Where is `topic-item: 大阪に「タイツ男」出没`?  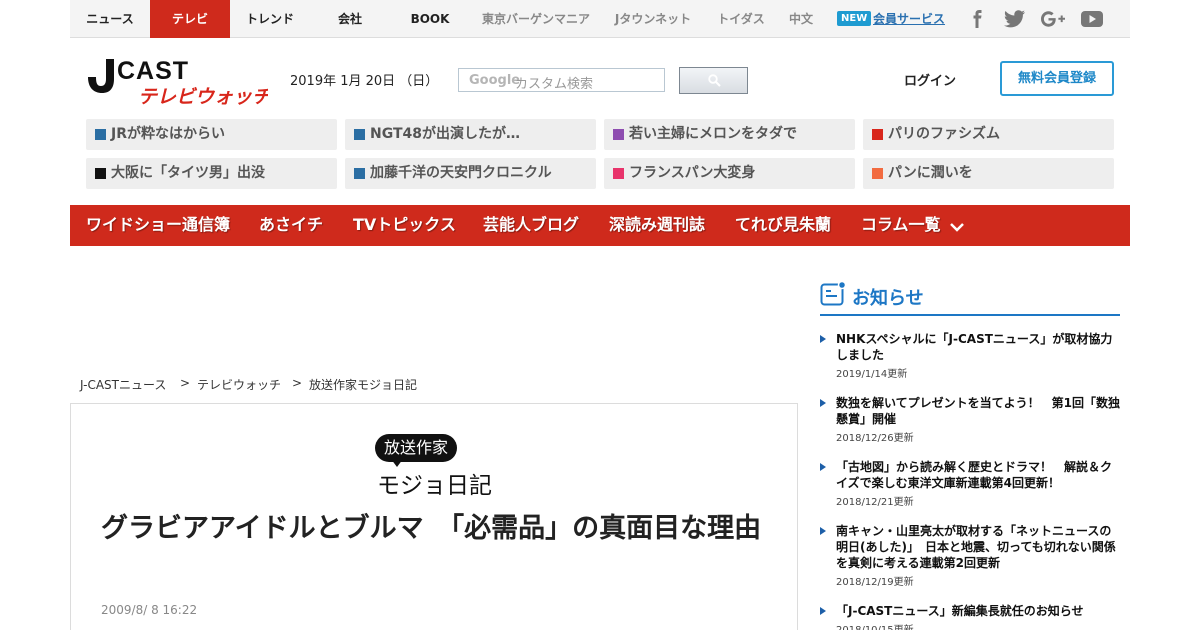
topic-item: 大阪に「タイツ男」出没 is located at coordinates (211, 173).